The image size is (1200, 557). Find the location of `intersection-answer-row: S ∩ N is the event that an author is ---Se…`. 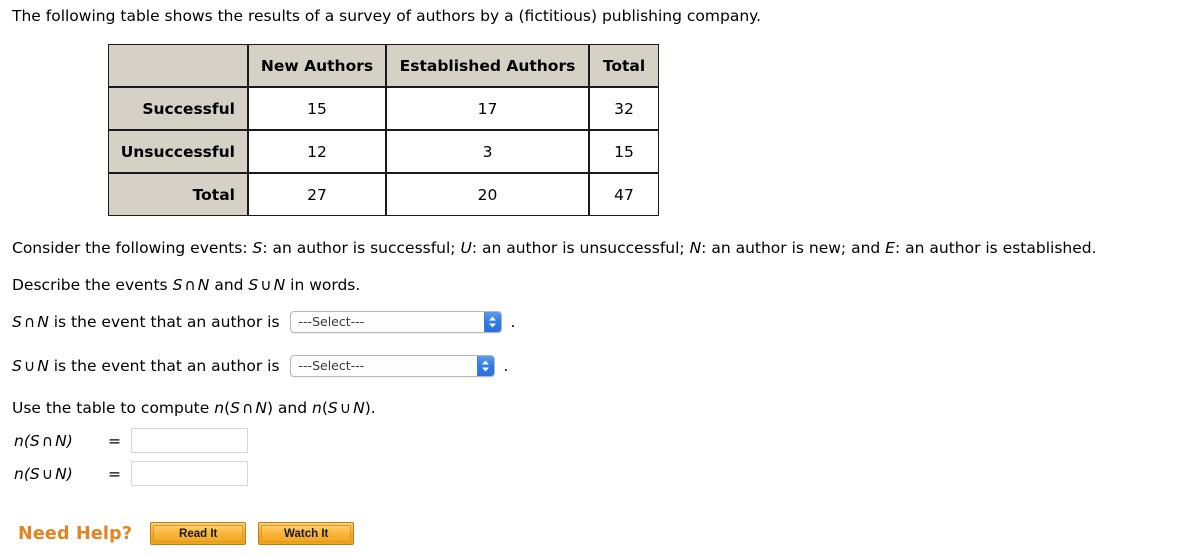

intersection-answer-row: S ∩ N is the event that an author is ---Se… is located at coordinates (263, 322).